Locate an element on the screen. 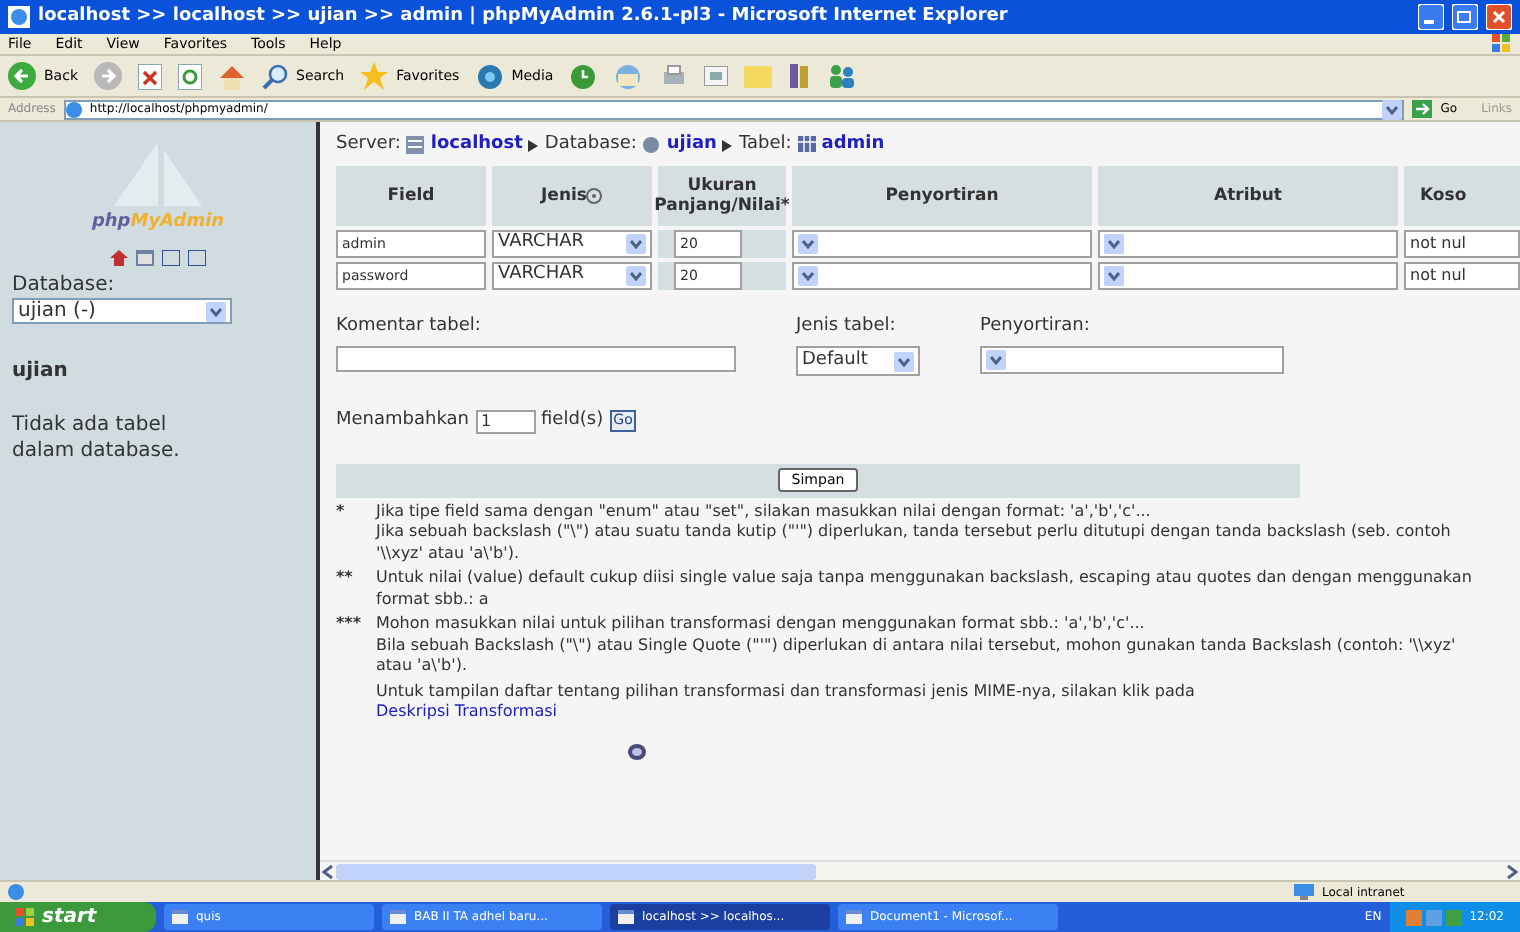 This screenshot has height=932, width=1520. search-icon is located at coordinates (275, 76).